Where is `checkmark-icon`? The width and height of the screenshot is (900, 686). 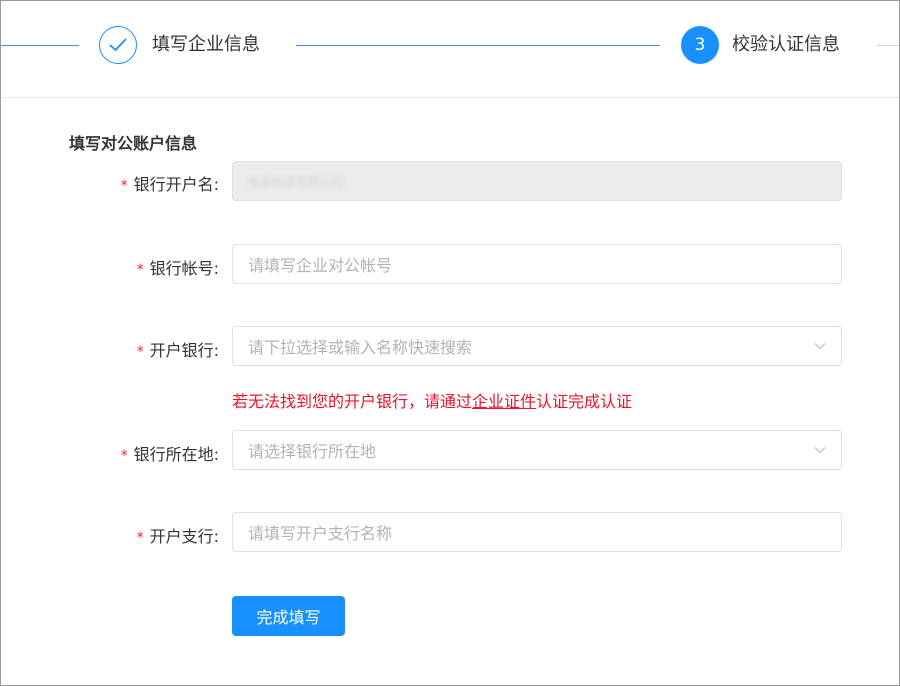
checkmark-icon is located at coordinates (118, 44).